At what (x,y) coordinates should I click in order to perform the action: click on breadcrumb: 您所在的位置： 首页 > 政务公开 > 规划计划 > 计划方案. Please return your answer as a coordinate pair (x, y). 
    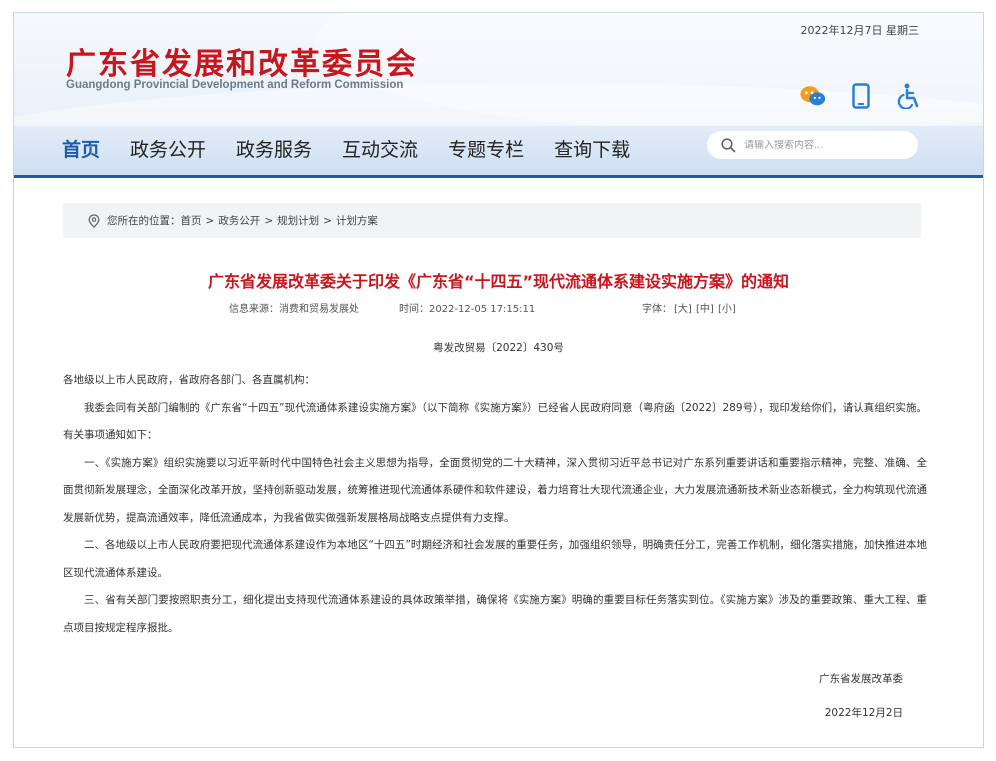
    Looking at the image, I should click on (492, 220).